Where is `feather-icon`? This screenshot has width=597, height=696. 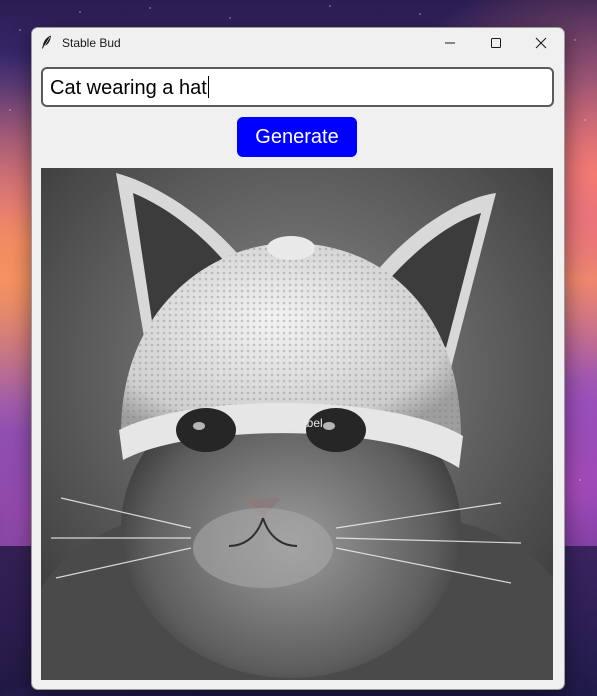 feather-icon is located at coordinates (46, 42).